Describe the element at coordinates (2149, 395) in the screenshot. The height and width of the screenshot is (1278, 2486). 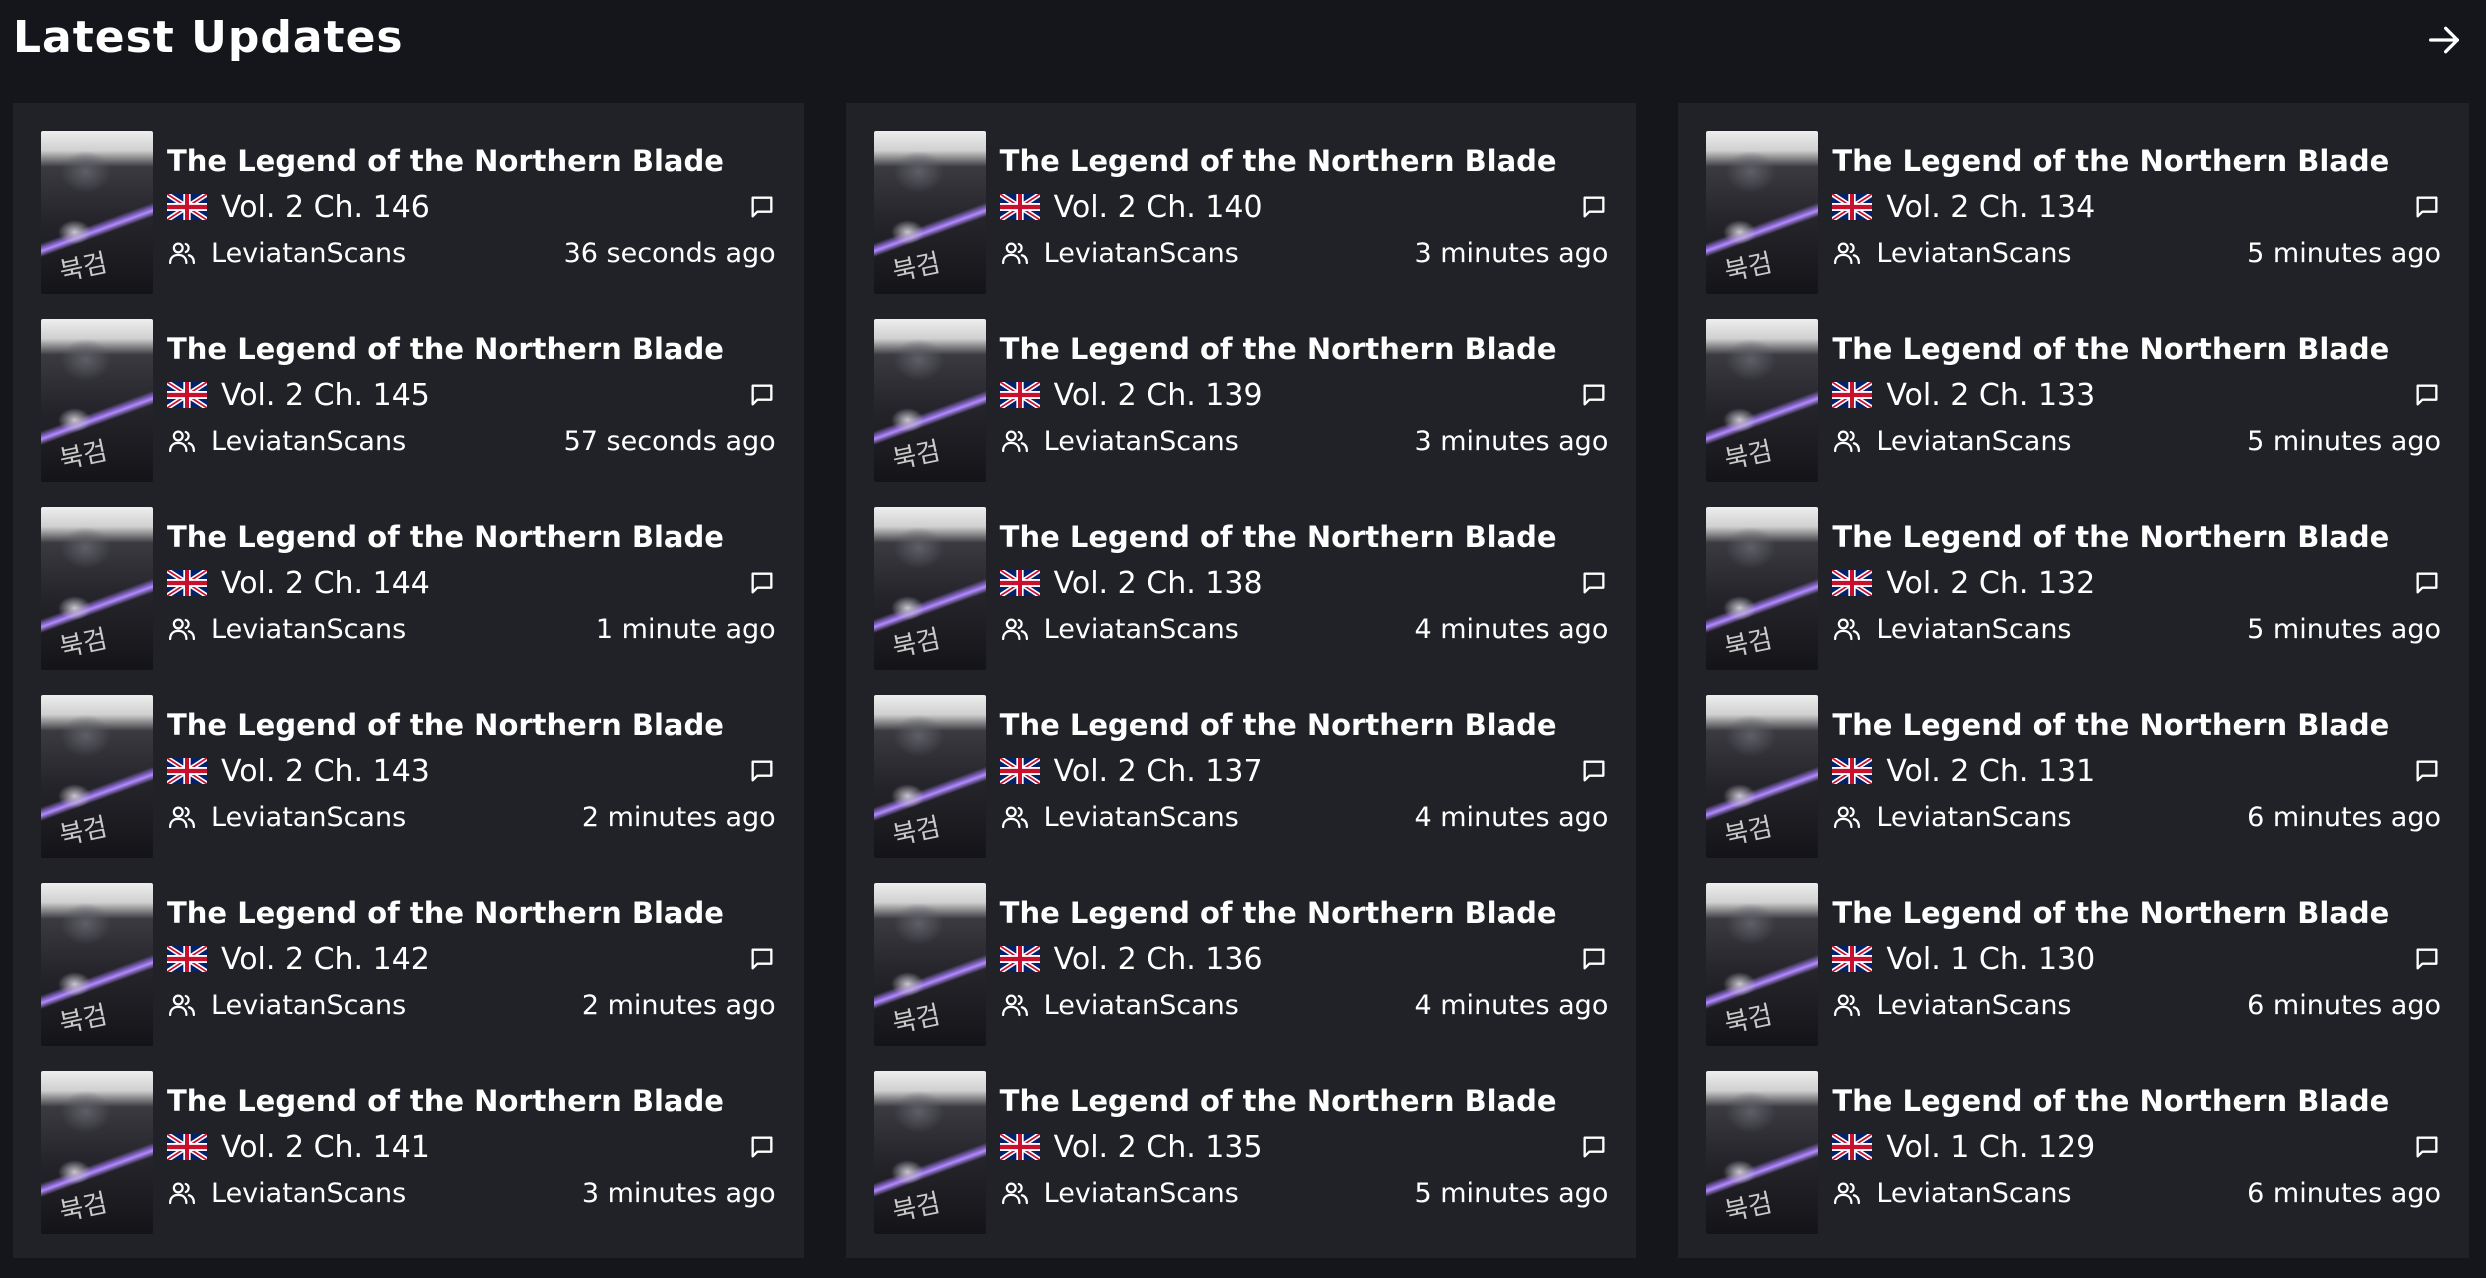
I see `chapter-link: Vol. 2 Ch. 133` at that location.